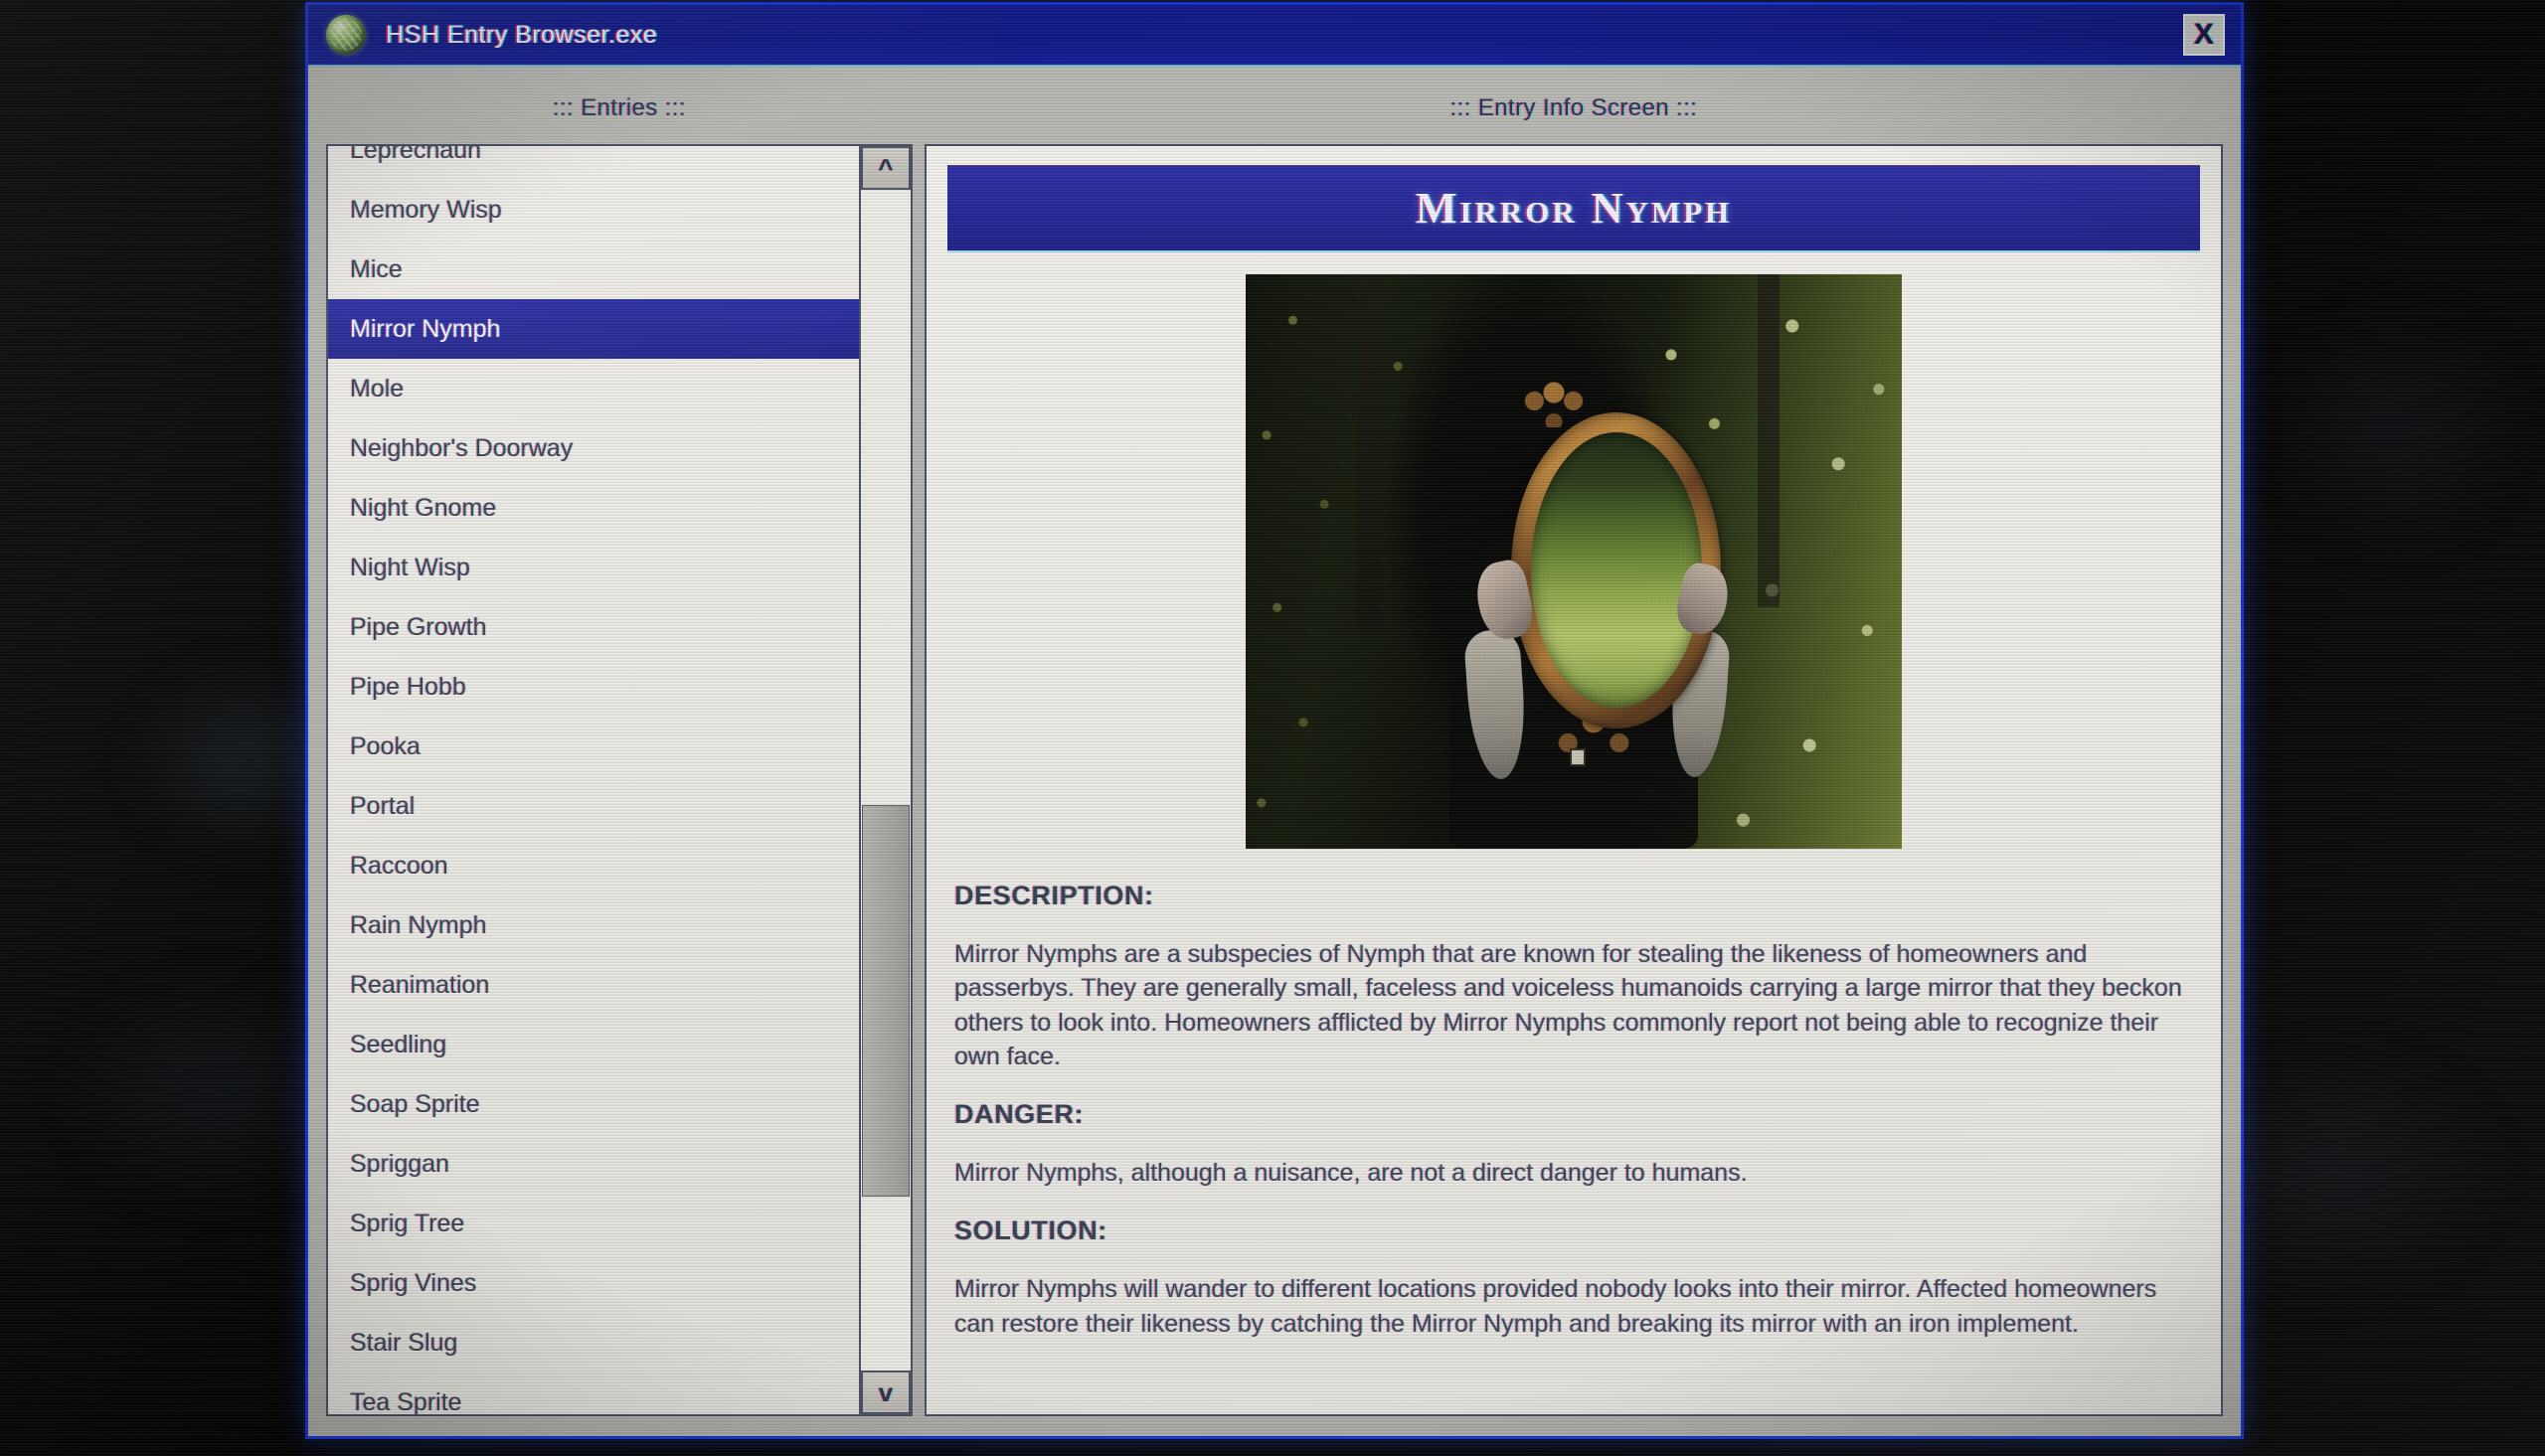 Image resolution: width=2545 pixels, height=1456 pixels. Describe the element at coordinates (594, 388) in the screenshot. I see `entry-list-item: Mole` at that location.